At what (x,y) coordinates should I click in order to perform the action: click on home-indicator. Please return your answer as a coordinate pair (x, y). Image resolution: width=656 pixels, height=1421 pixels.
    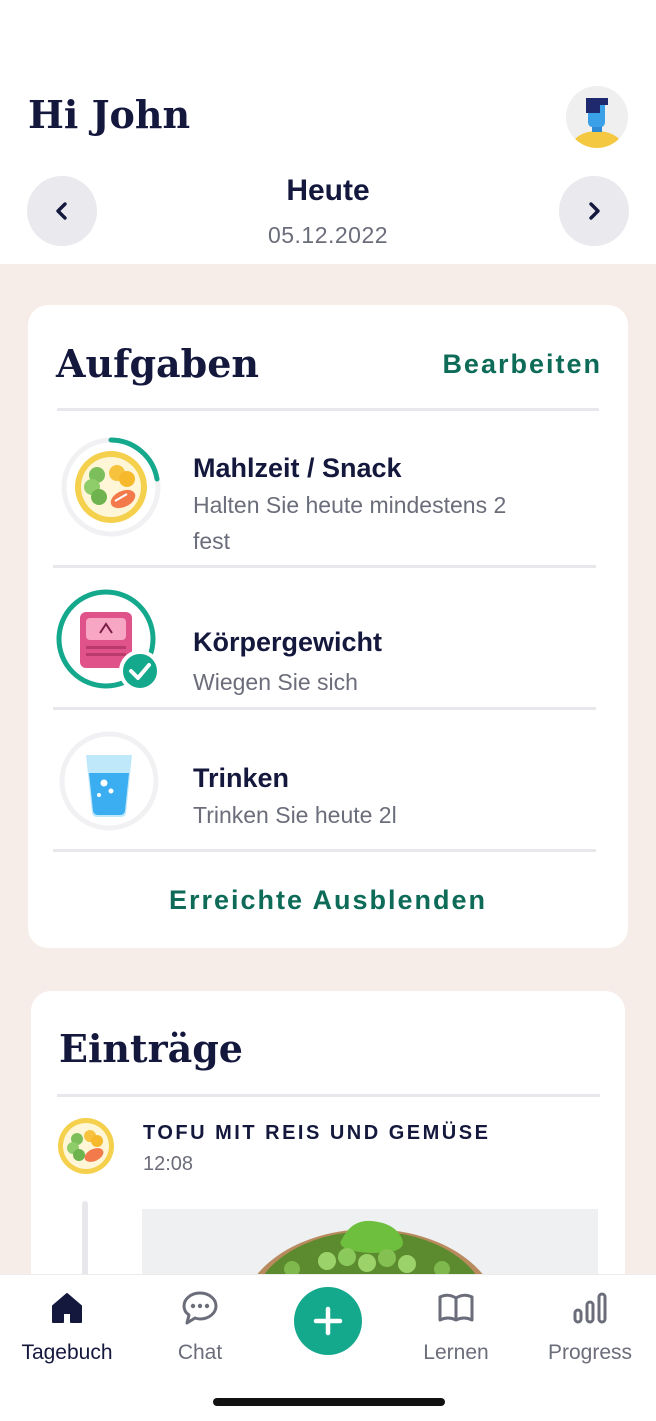
    Looking at the image, I should click on (329, 1402).